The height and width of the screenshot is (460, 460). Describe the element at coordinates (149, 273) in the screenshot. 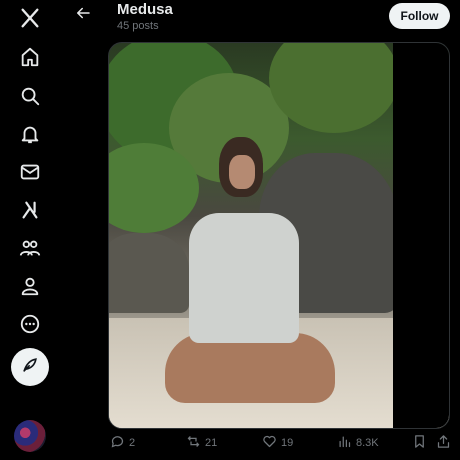

I see `rock-shape` at that location.